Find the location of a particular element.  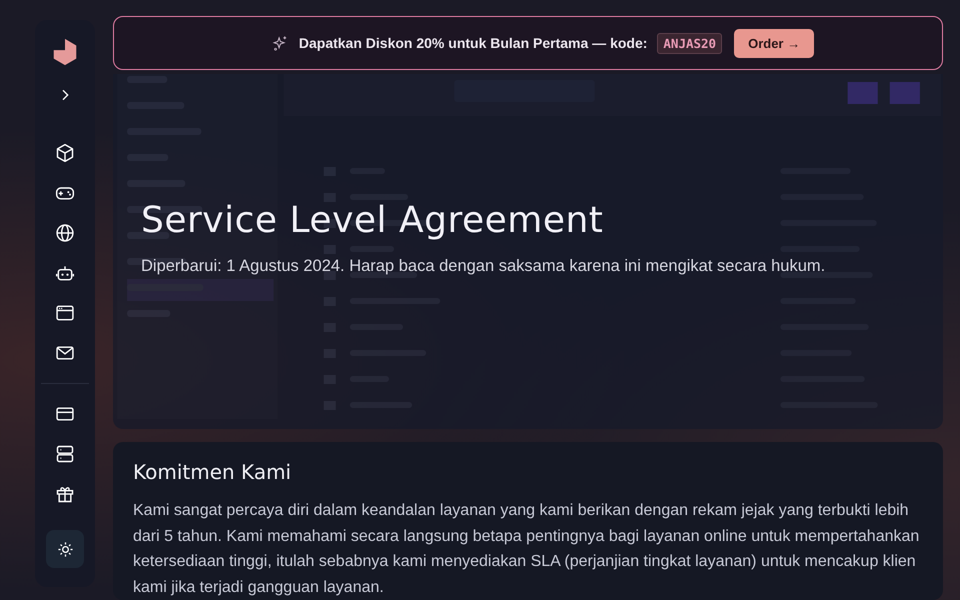

coupon-code: ANJAS20 is located at coordinates (689, 43).